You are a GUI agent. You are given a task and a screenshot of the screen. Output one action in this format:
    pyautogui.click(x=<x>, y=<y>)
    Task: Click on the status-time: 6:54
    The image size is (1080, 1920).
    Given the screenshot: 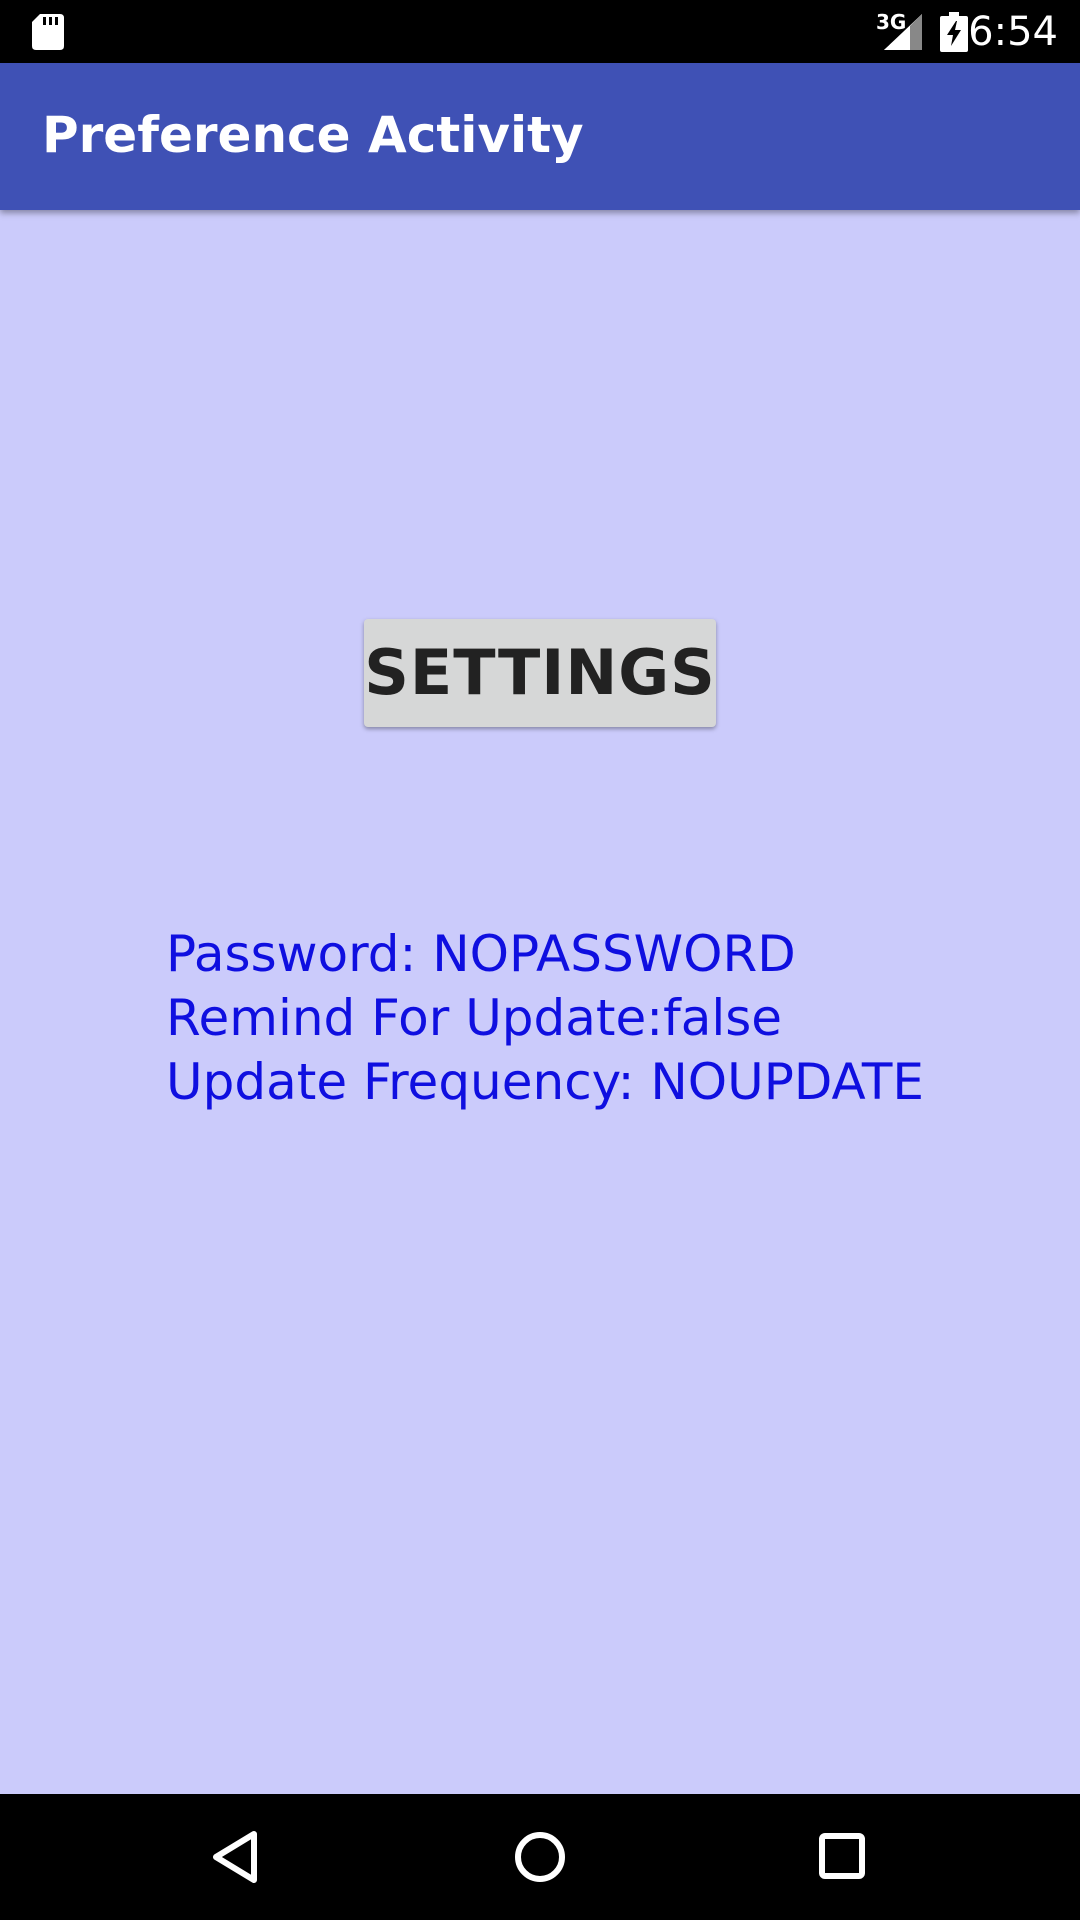 What is the action you would take?
    pyautogui.click(x=1013, y=32)
    